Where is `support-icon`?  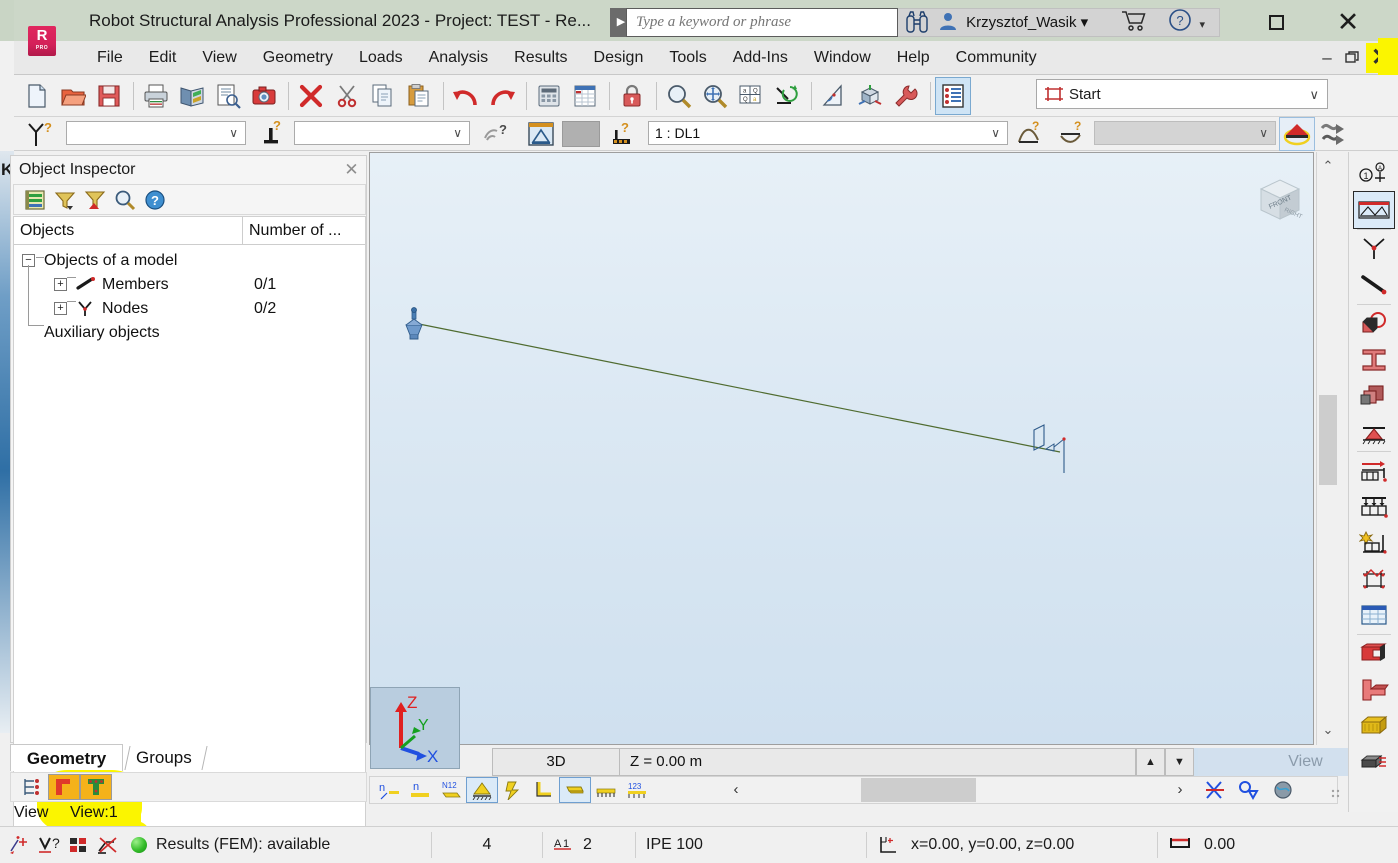
support-icon is located at coordinates (1374, 432).